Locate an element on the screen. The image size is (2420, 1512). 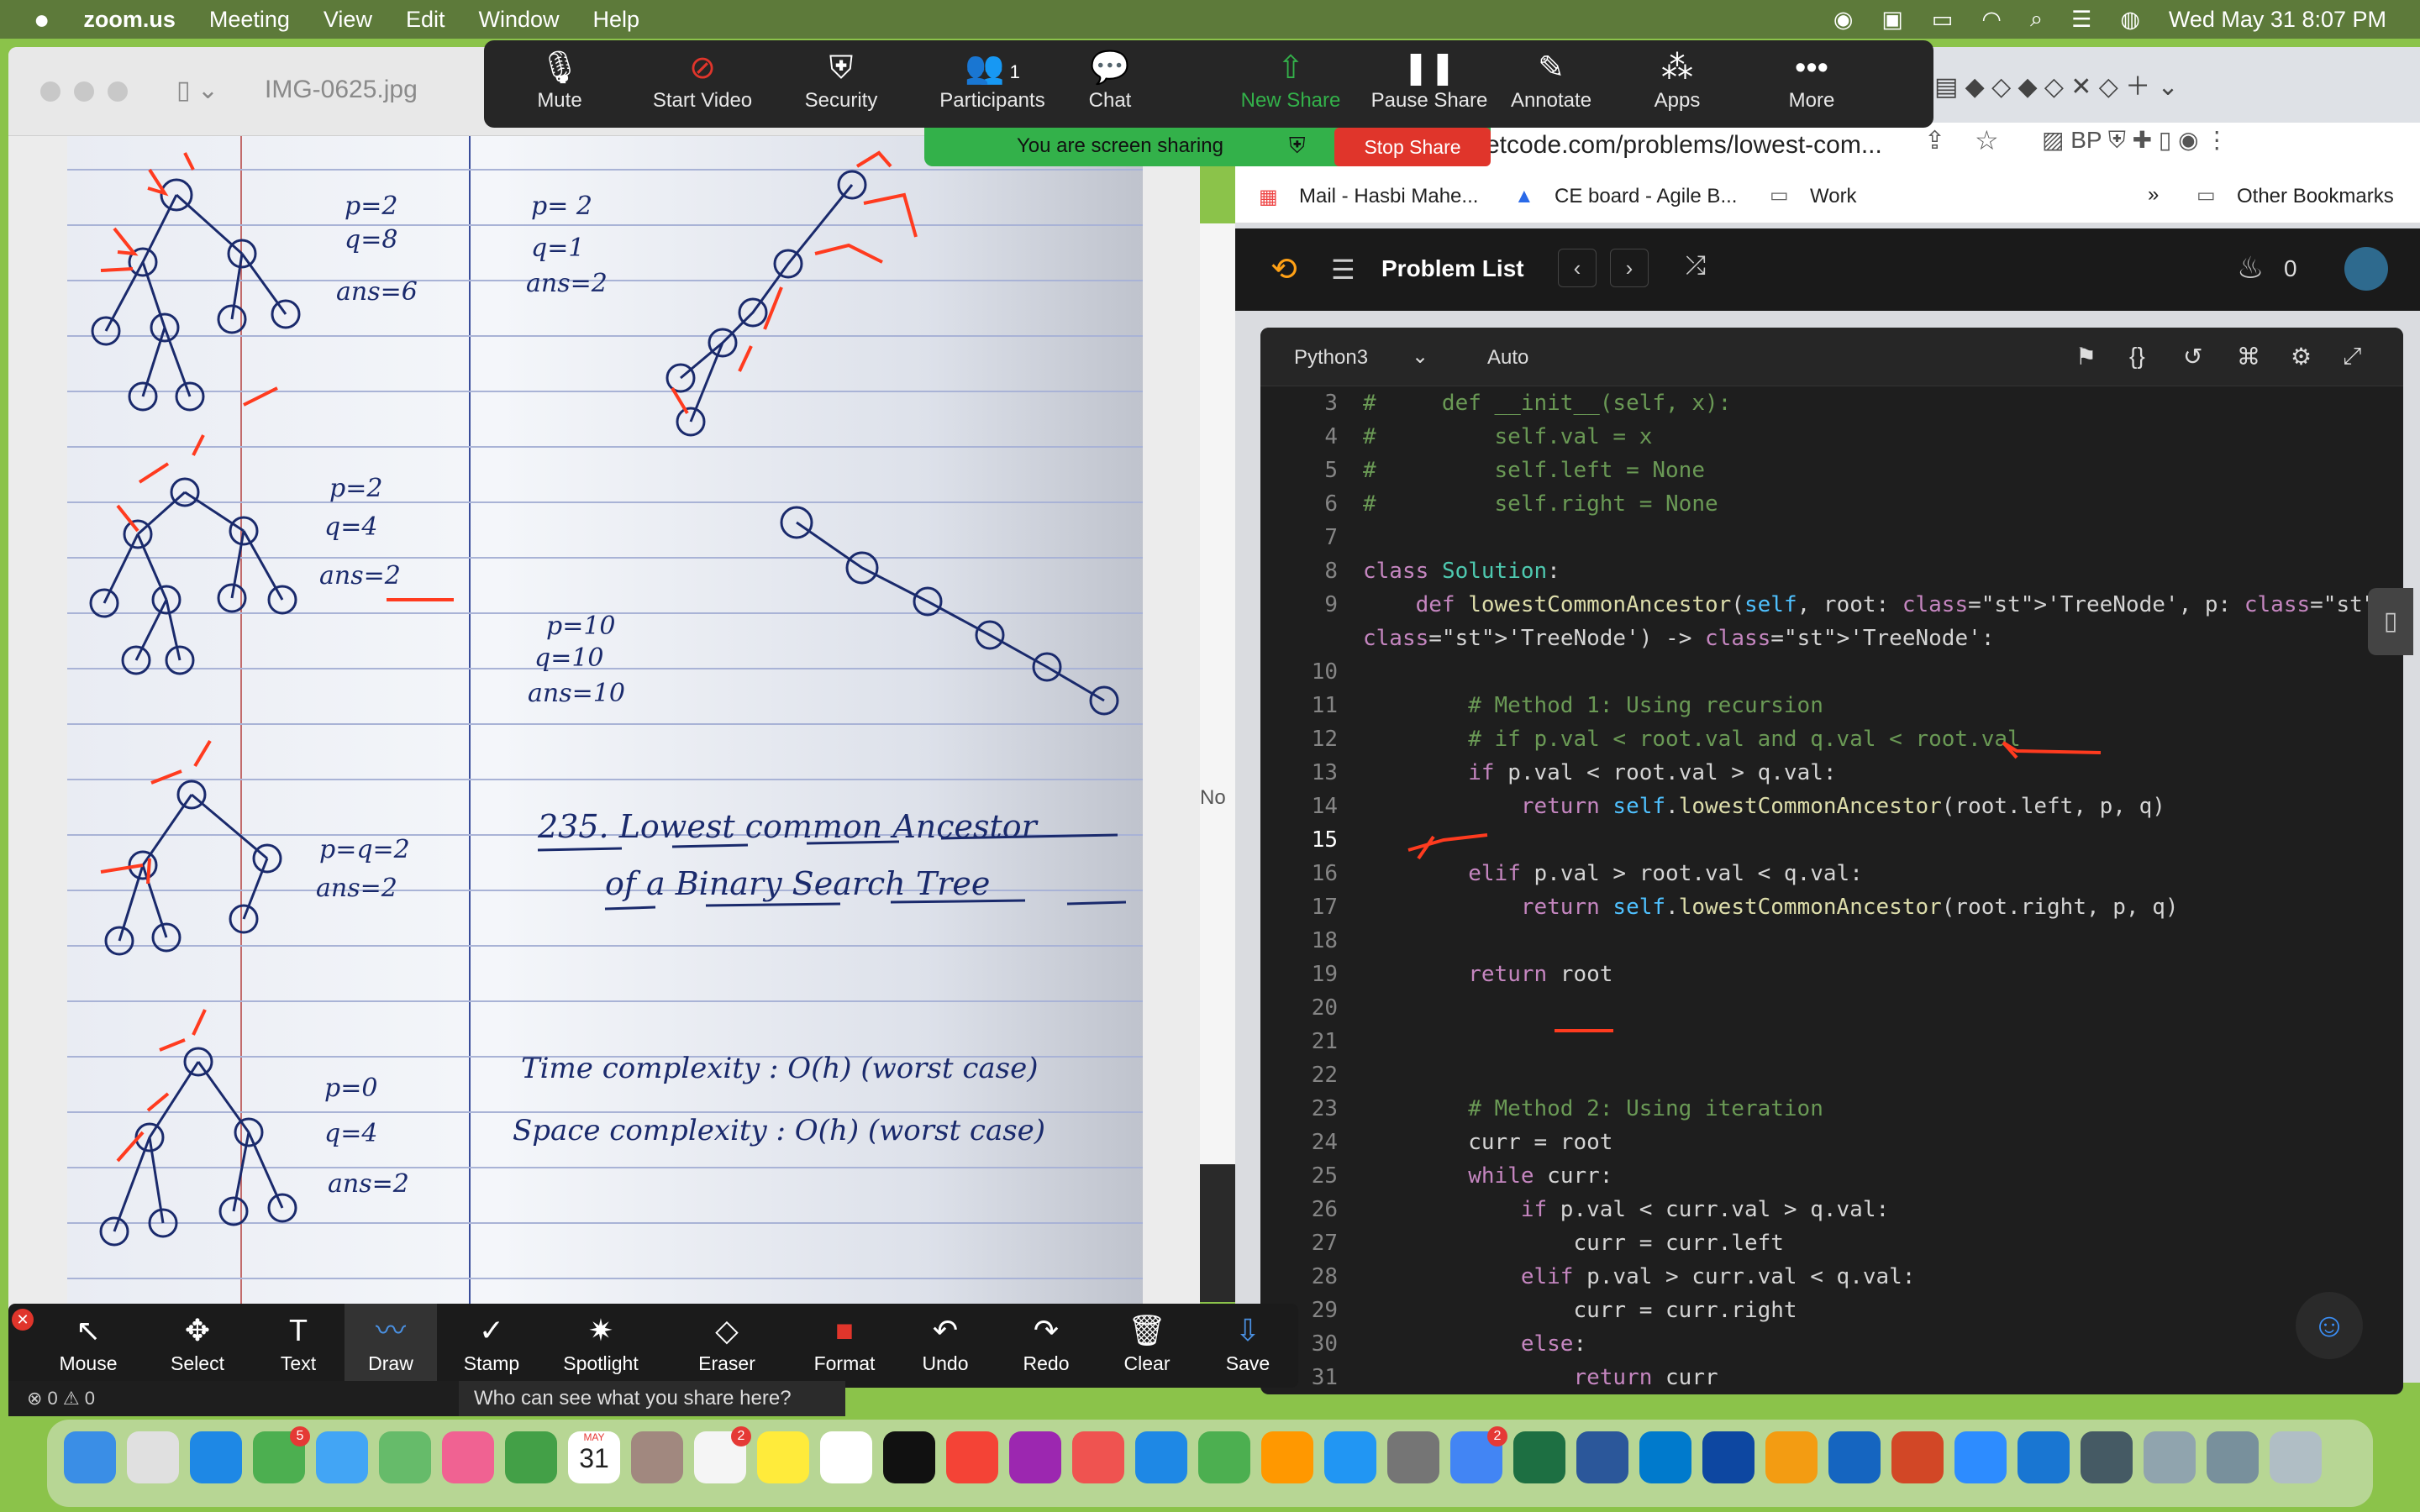
app-store-dock-icon is located at coordinates (1350, 1457).